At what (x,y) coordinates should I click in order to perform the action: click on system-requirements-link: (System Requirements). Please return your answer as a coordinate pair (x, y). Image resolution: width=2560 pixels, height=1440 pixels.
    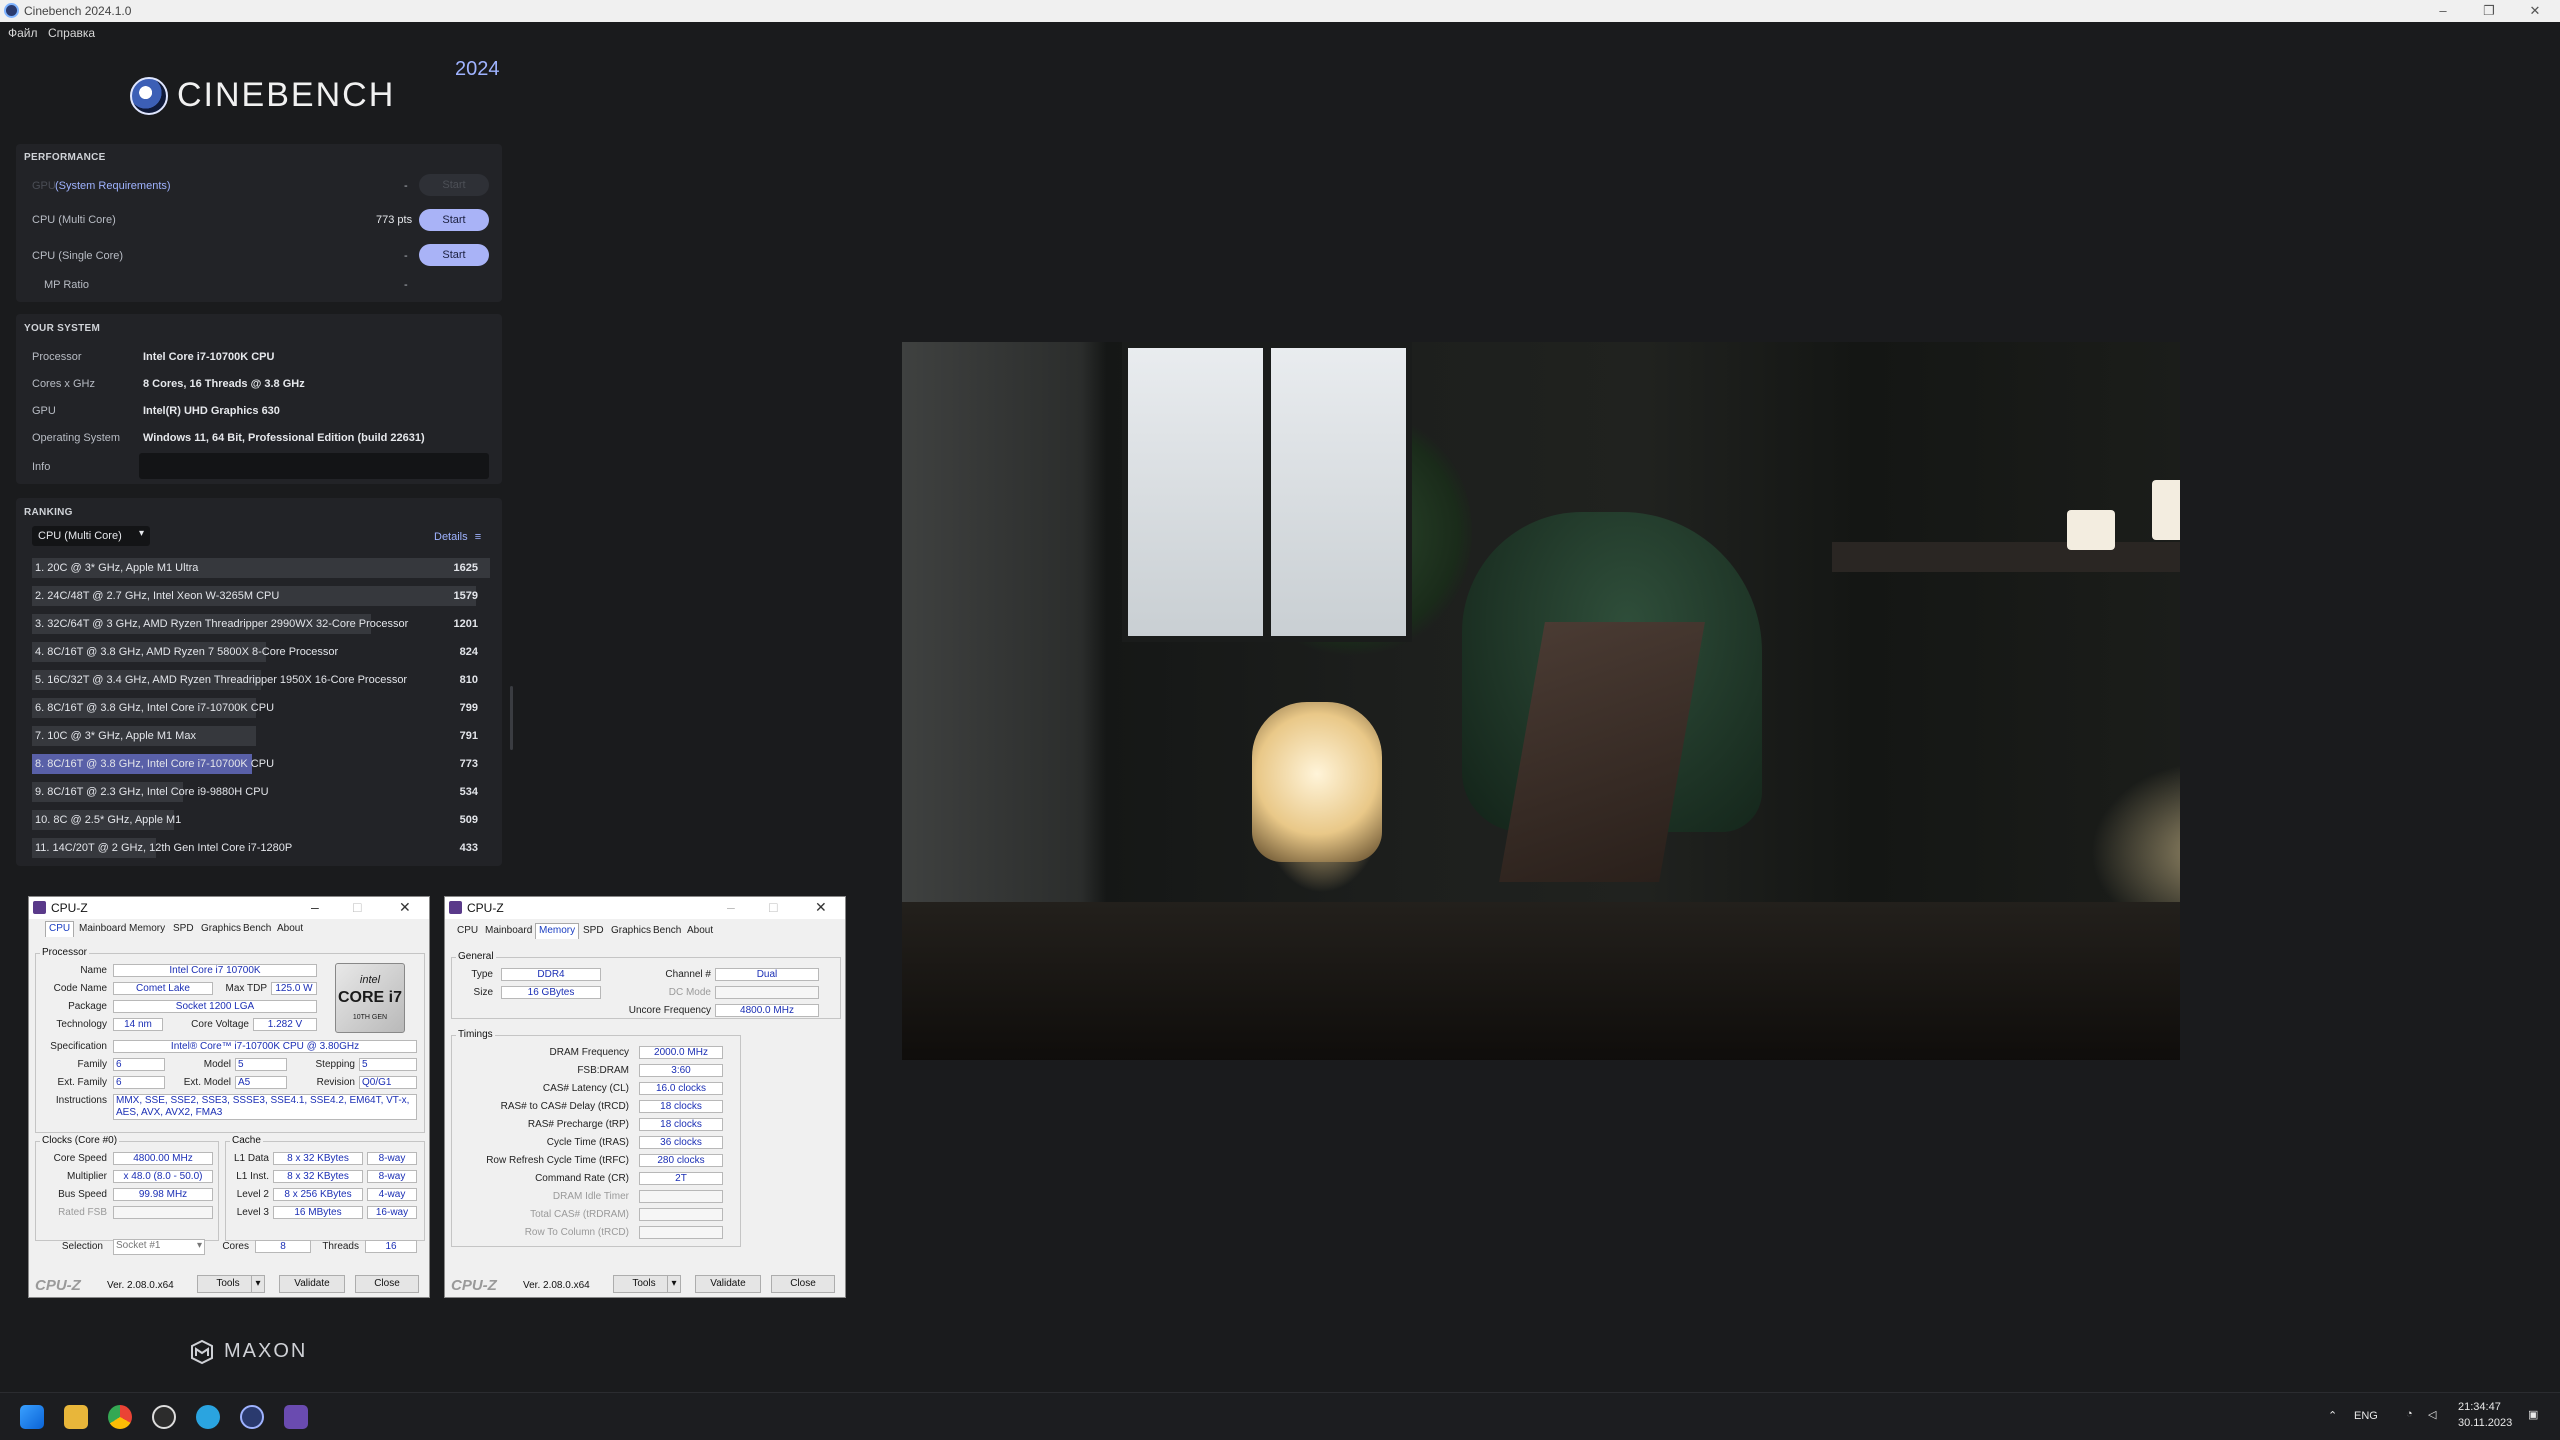
    Looking at the image, I should click on (113, 186).